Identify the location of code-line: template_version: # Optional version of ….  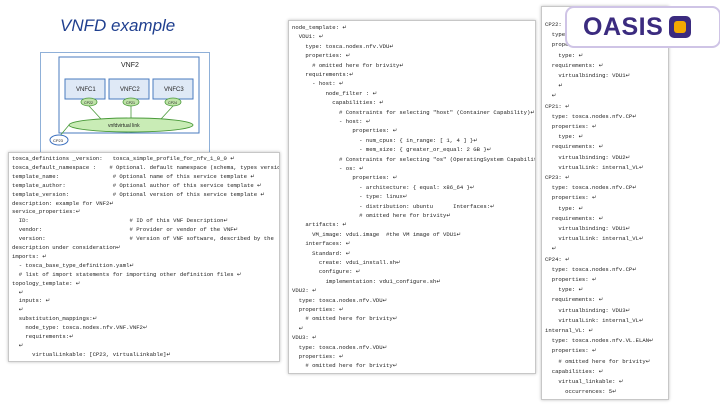
(139, 194).